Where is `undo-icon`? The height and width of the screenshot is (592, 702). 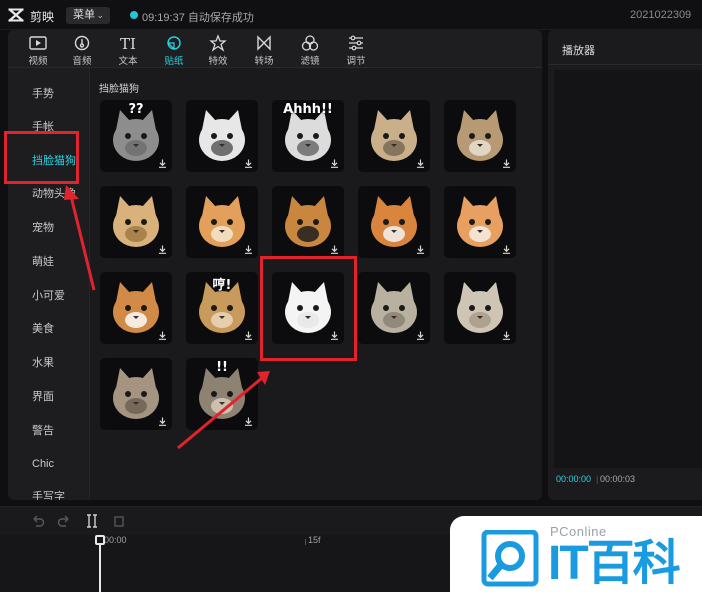 undo-icon is located at coordinates (38, 521).